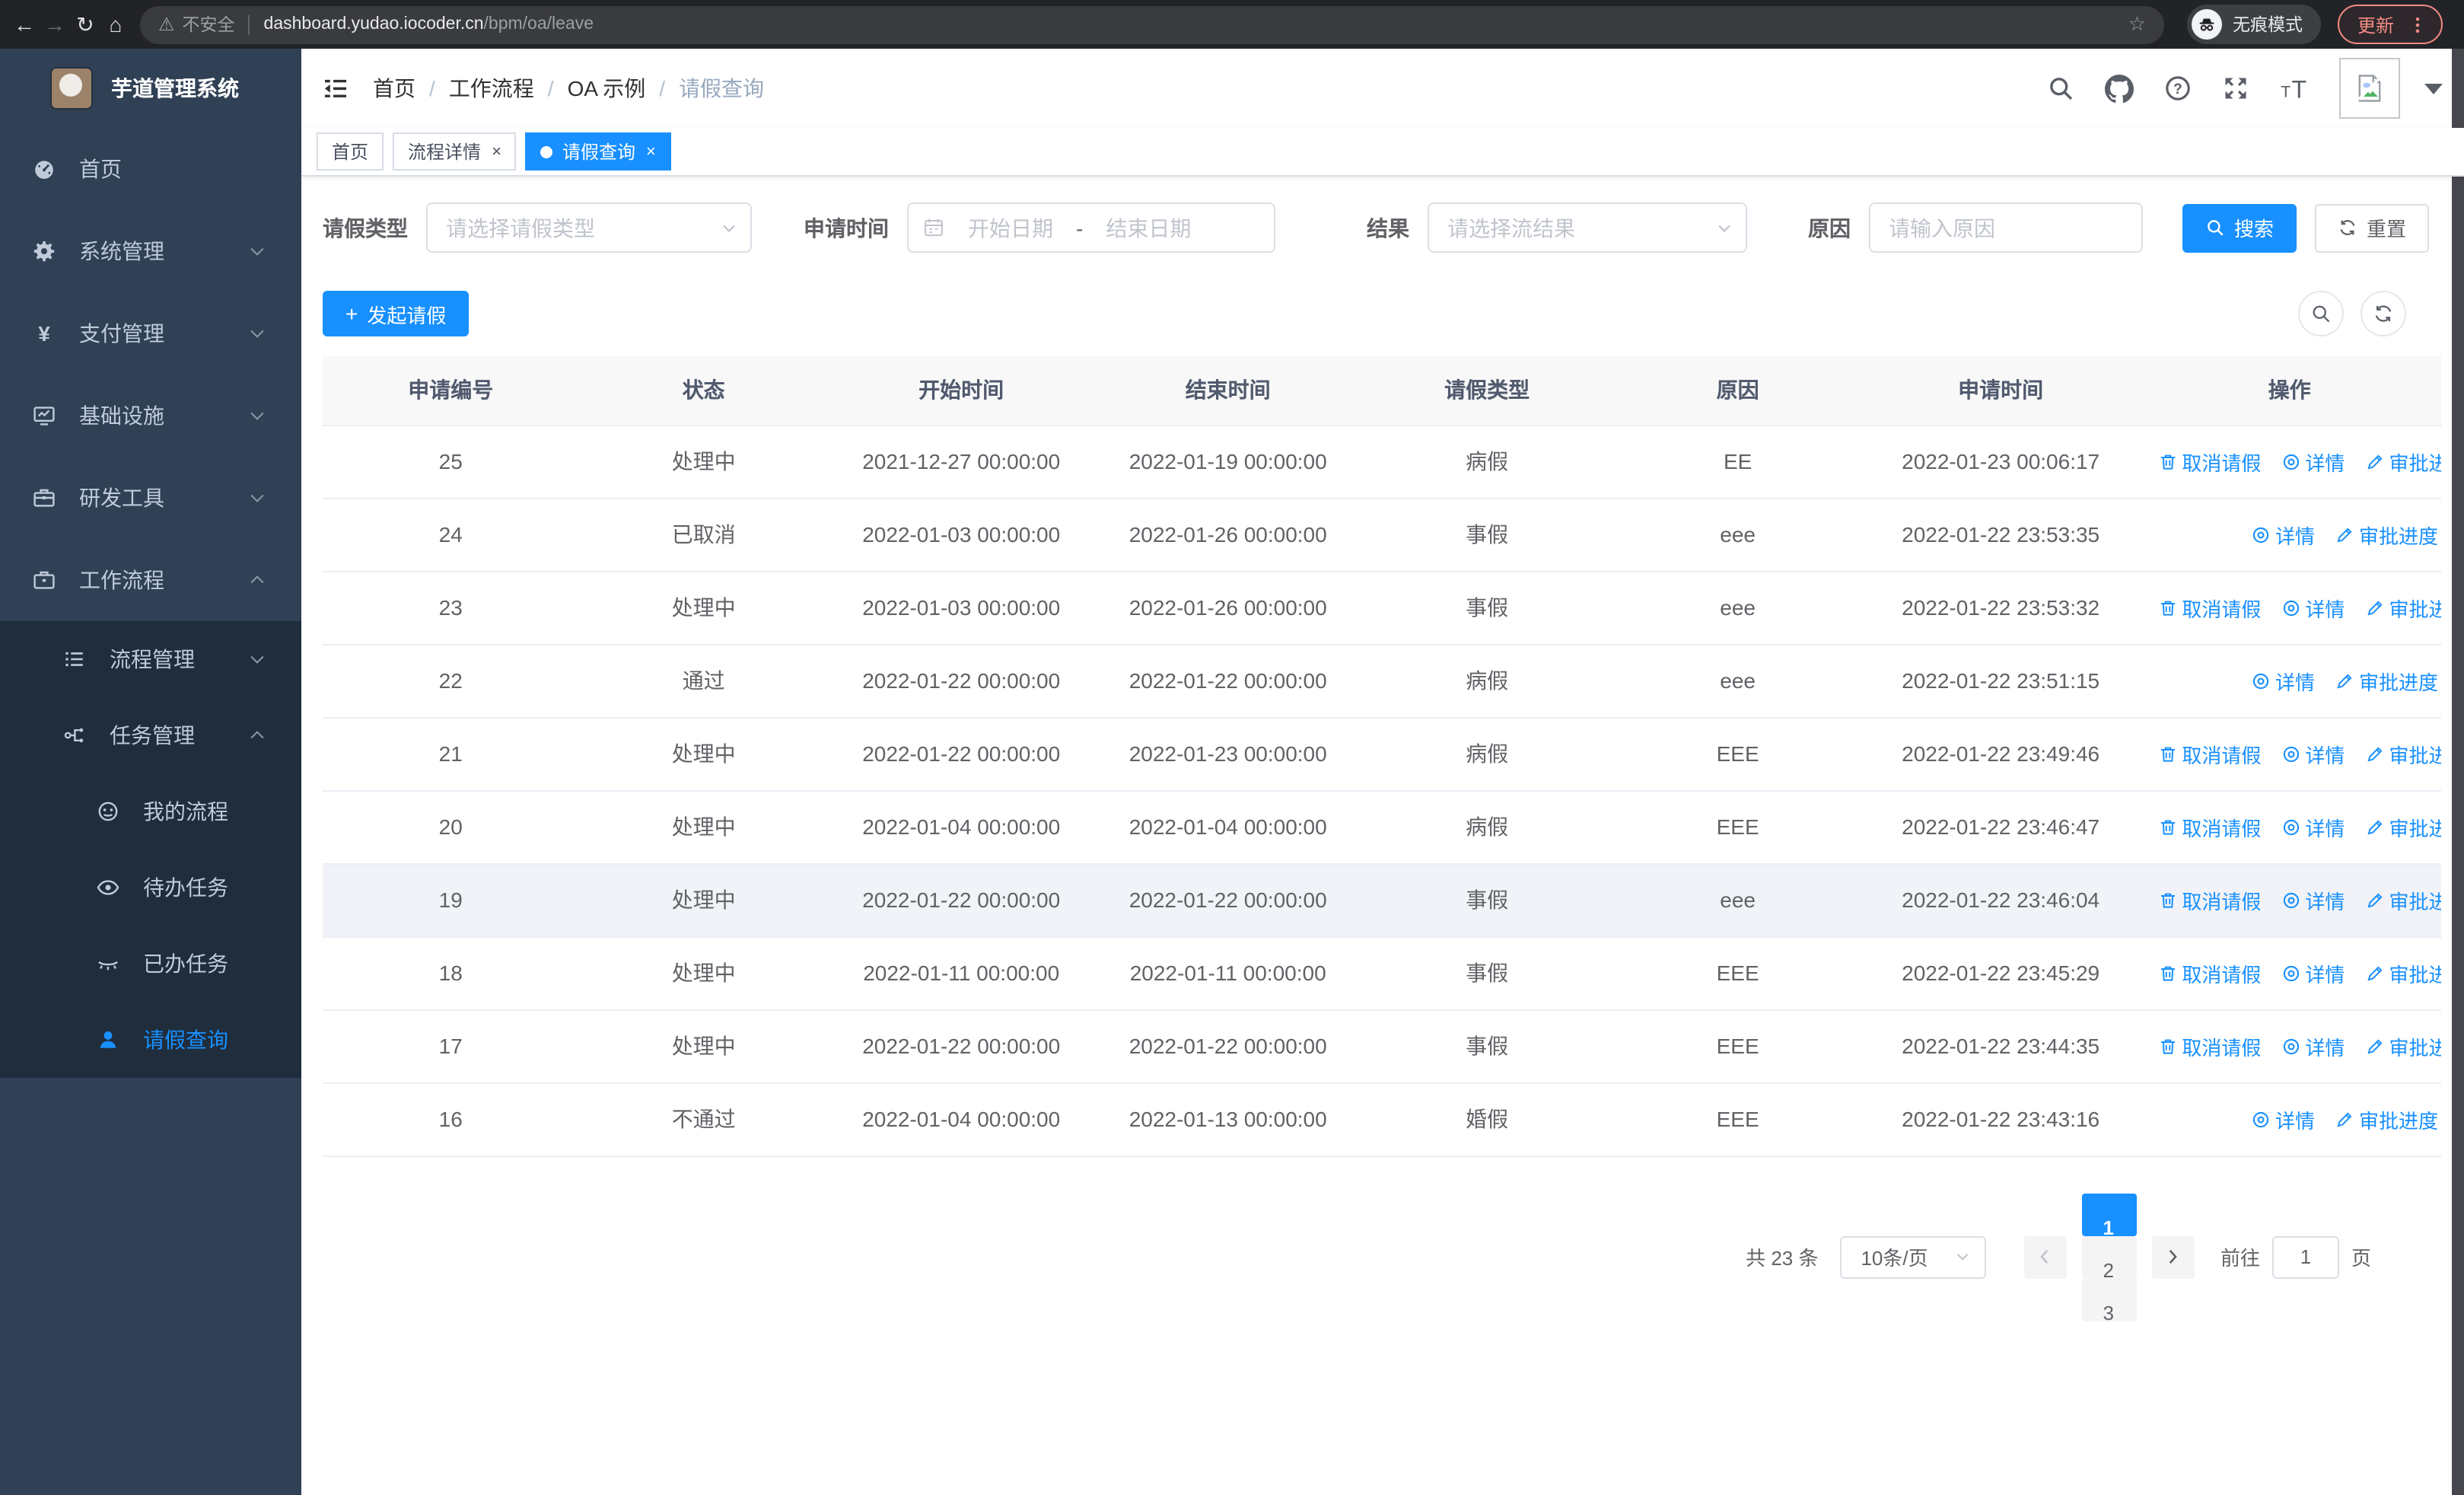 The width and height of the screenshot is (2464, 1495). What do you see at coordinates (85, 25) in the screenshot?
I see `browser-reload-icon: ↻` at bounding box center [85, 25].